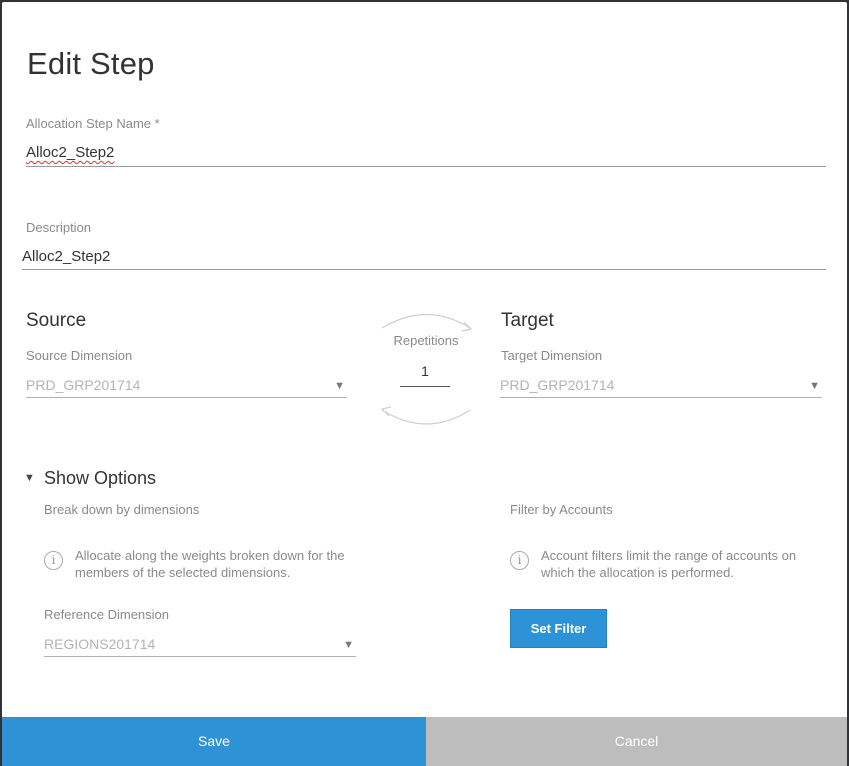 This screenshot has width=849, height=766. I want to click on repetitions-value: 1, so click(425, 371).